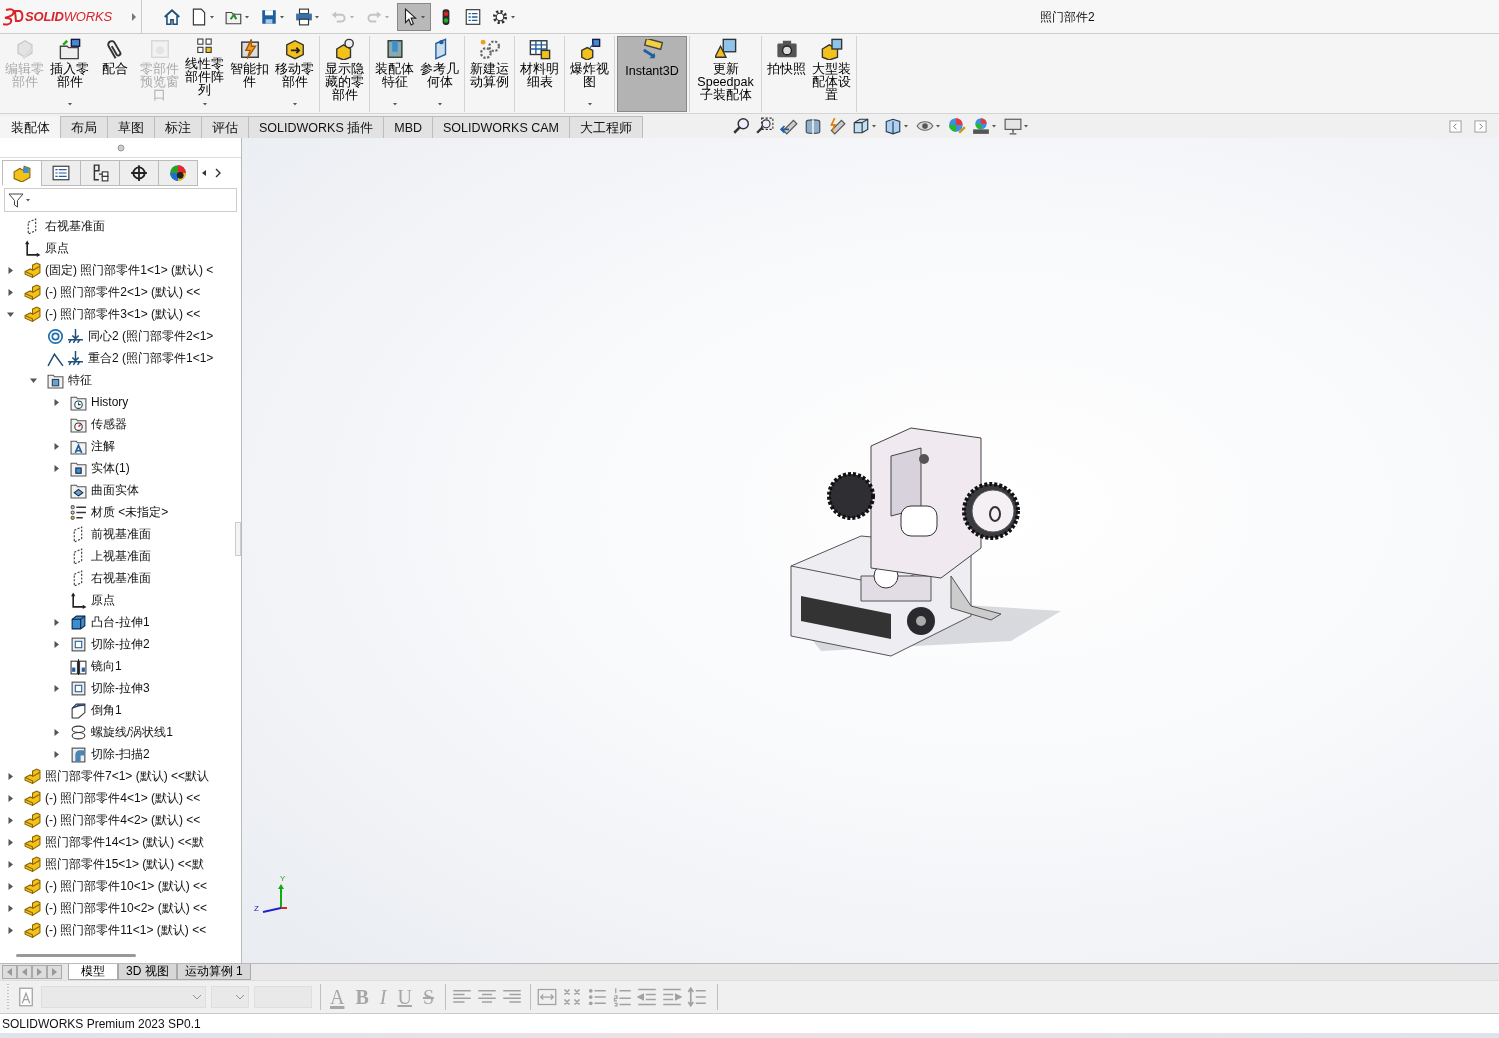  Describe the element at coordinates (118, 358) in the screenshot. I see `tree-item: 重合2 (照门部零件1<1>` at that location.